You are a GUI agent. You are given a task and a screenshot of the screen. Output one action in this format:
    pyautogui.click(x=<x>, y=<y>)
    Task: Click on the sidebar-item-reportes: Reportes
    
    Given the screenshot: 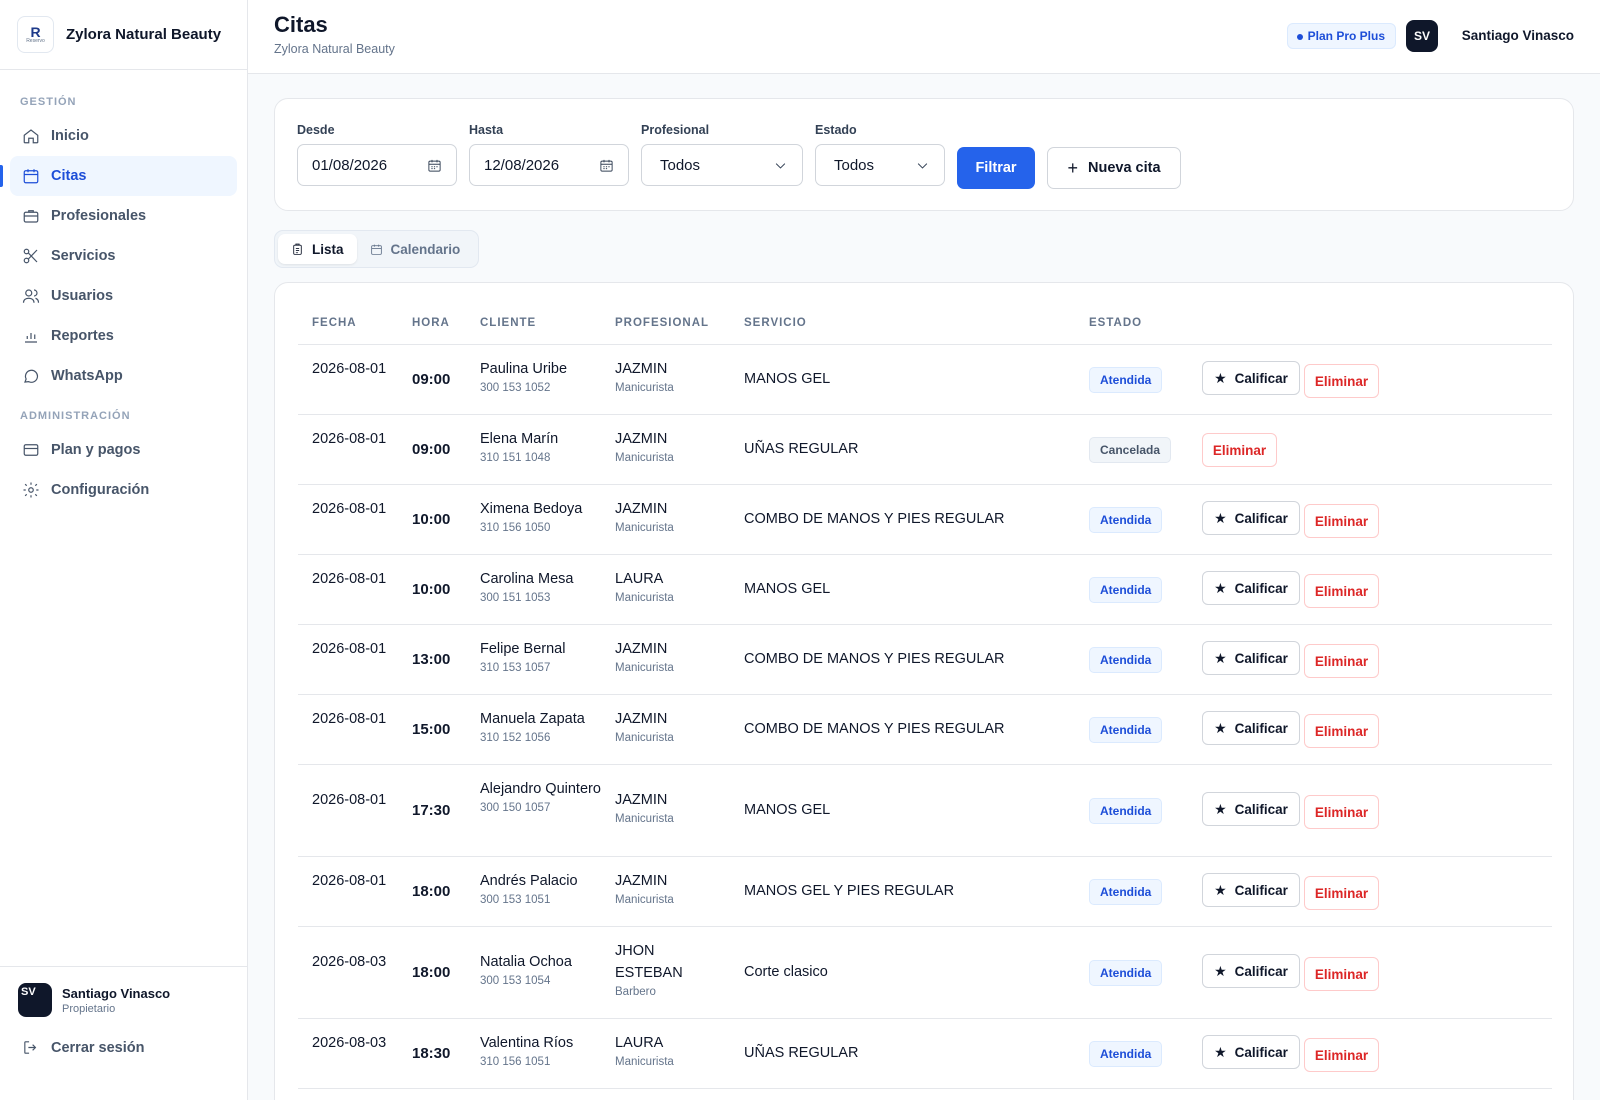 What is the action you would take?
    pyautogui.click(x=123, y=336)
    